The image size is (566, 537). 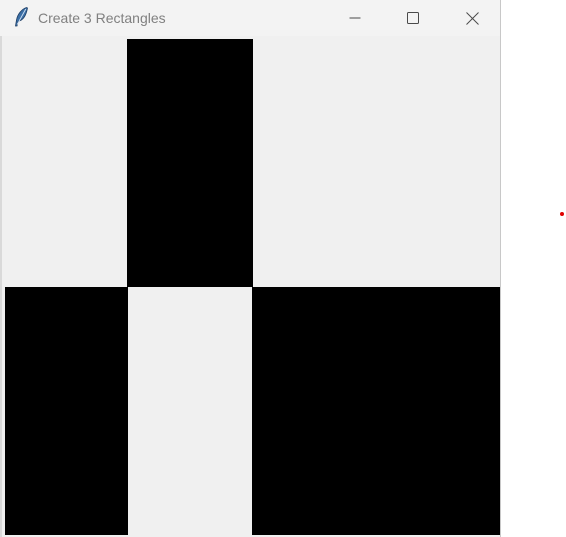 I want to click on maximize-icon, so click(x=413, y=18).